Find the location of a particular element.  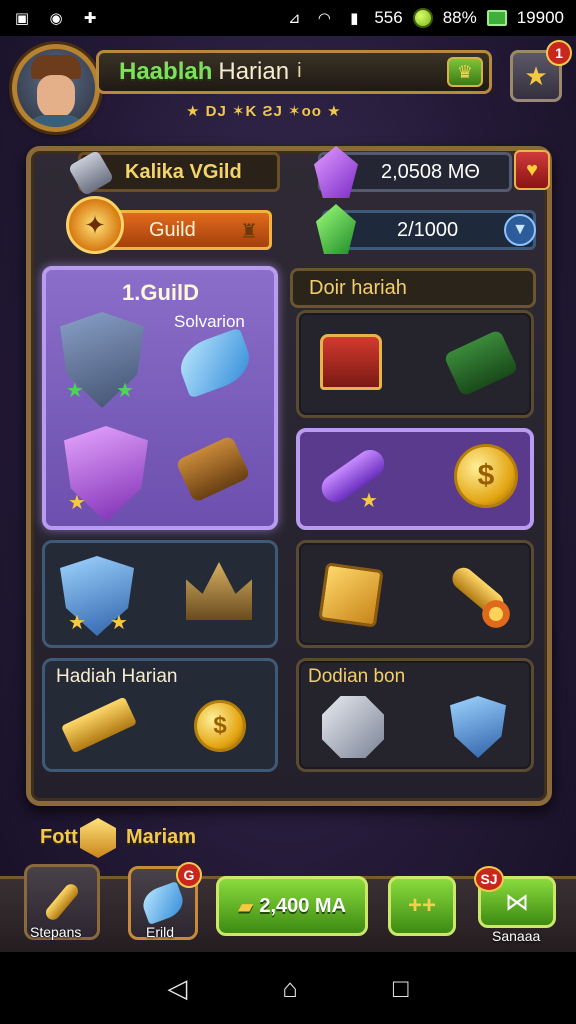

header: Haablah Harian i ♛ ★ DJ ✶K ƧJ ✶oo ★ ★ 1 is located at coordinates (288, 86).